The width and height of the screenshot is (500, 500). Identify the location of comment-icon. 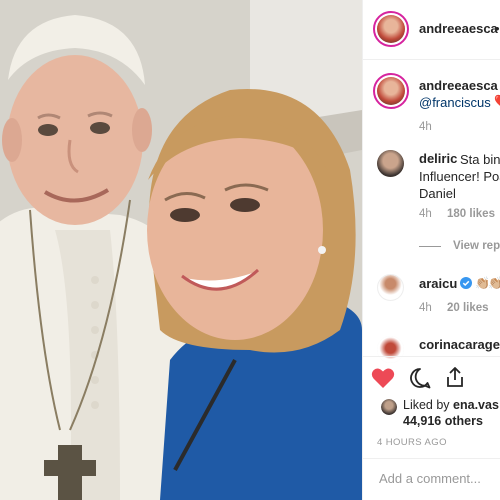
(420, 378).